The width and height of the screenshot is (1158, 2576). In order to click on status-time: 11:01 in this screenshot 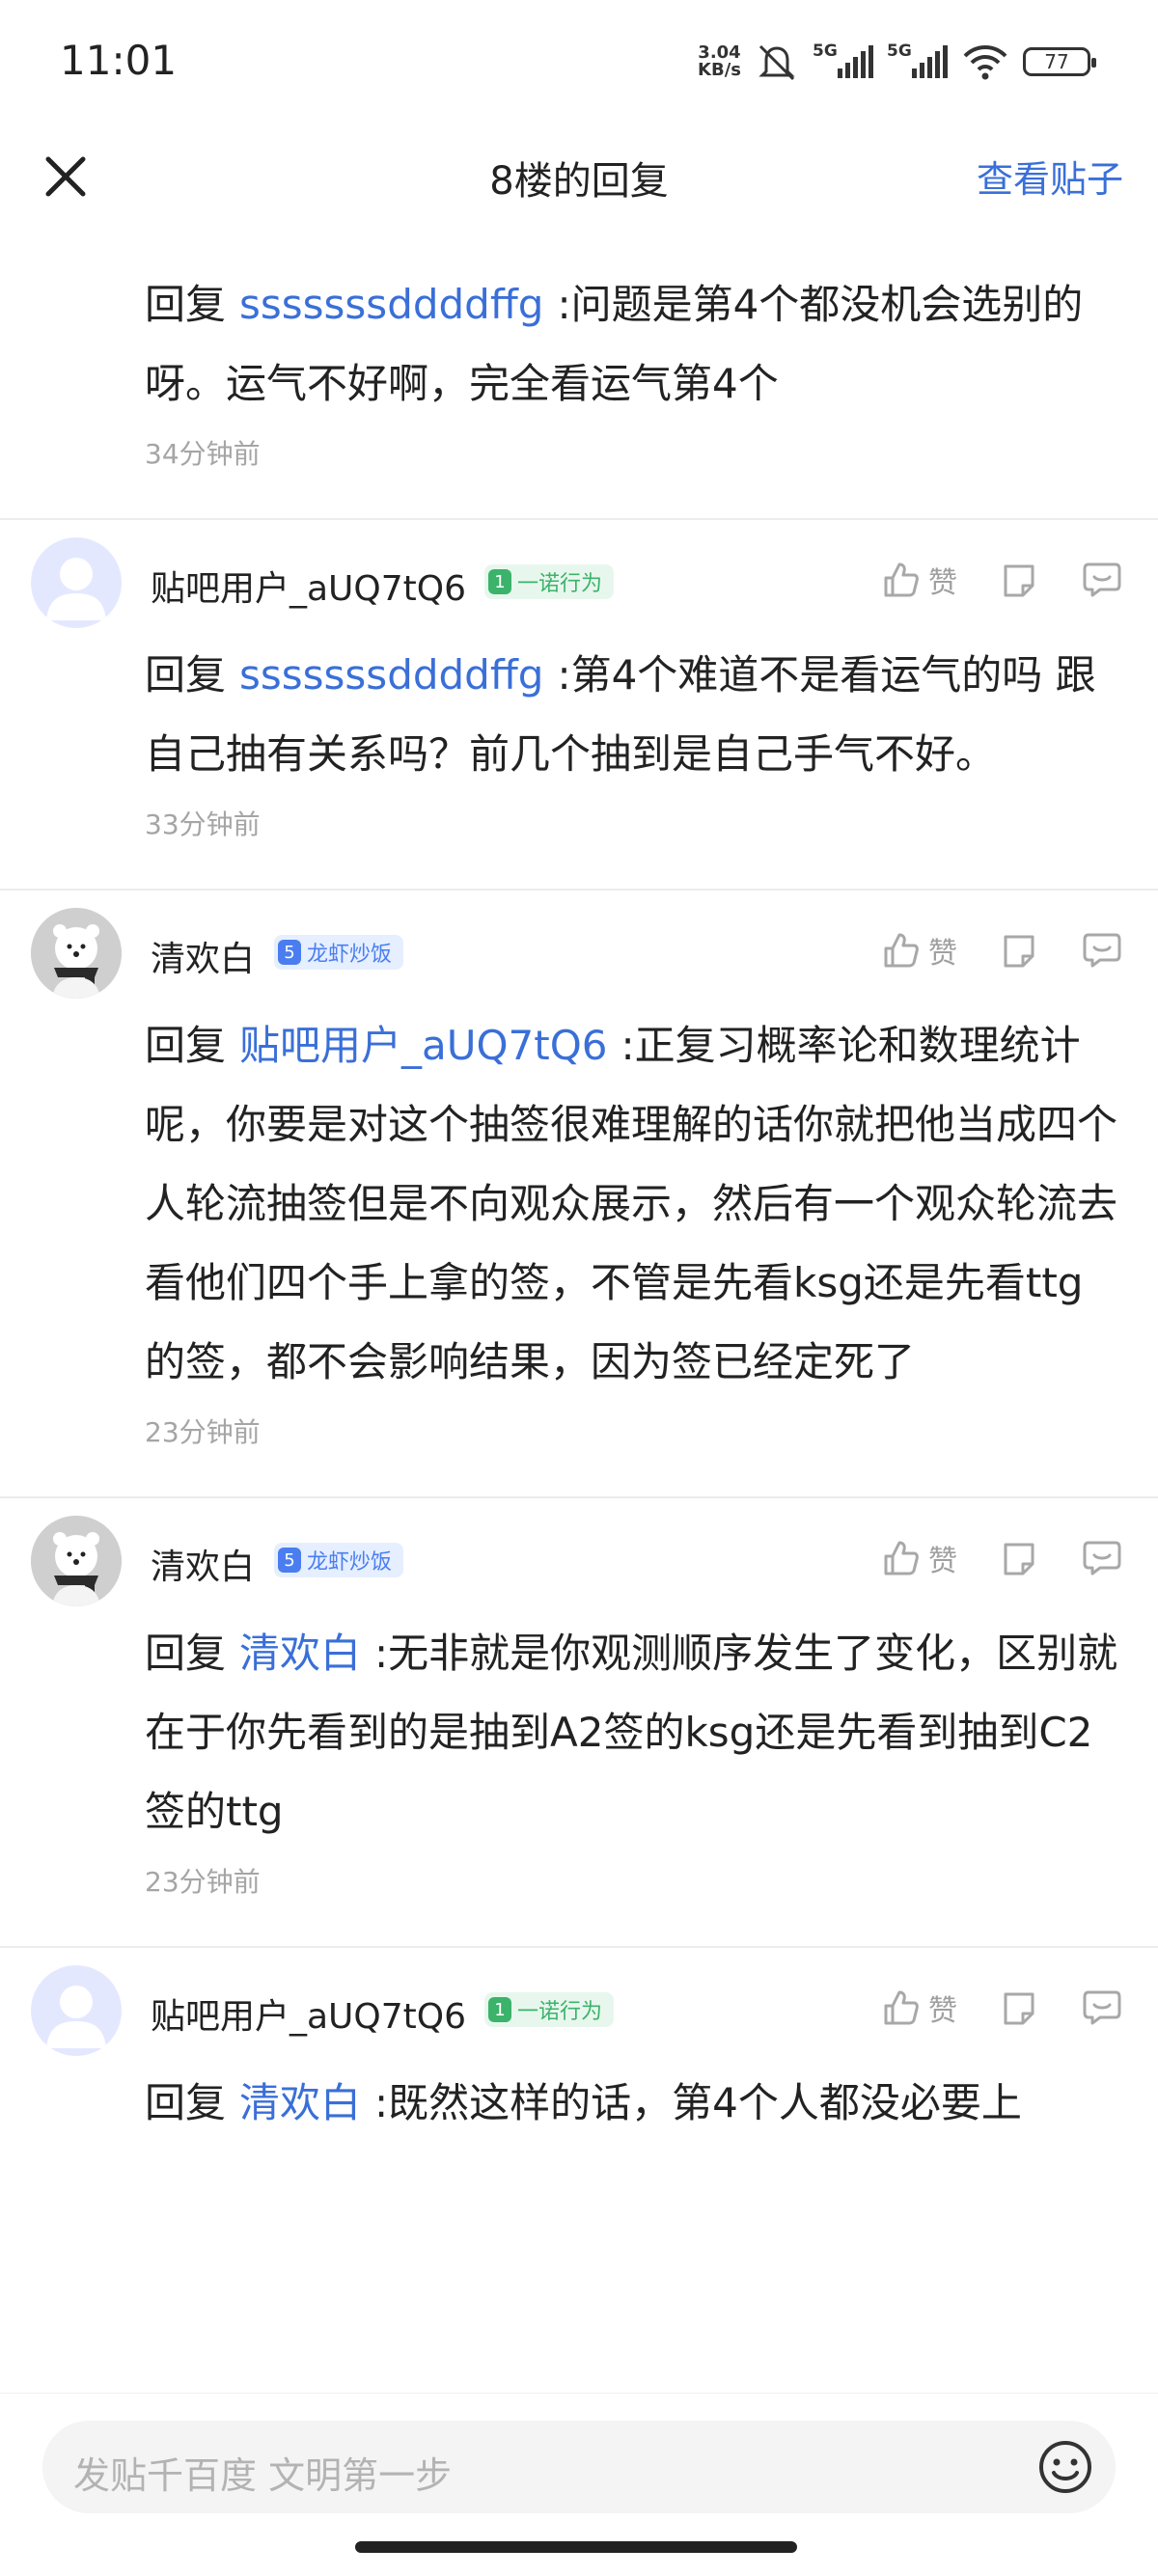, I will do `click(119, 60)`.